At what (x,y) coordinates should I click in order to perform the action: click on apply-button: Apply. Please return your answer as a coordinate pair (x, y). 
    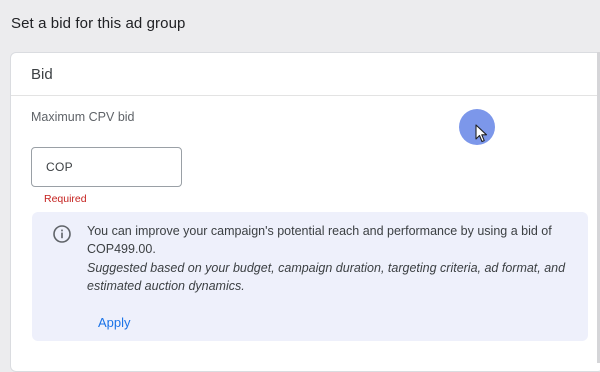
    Looking at the image, I should click on (114, 322).